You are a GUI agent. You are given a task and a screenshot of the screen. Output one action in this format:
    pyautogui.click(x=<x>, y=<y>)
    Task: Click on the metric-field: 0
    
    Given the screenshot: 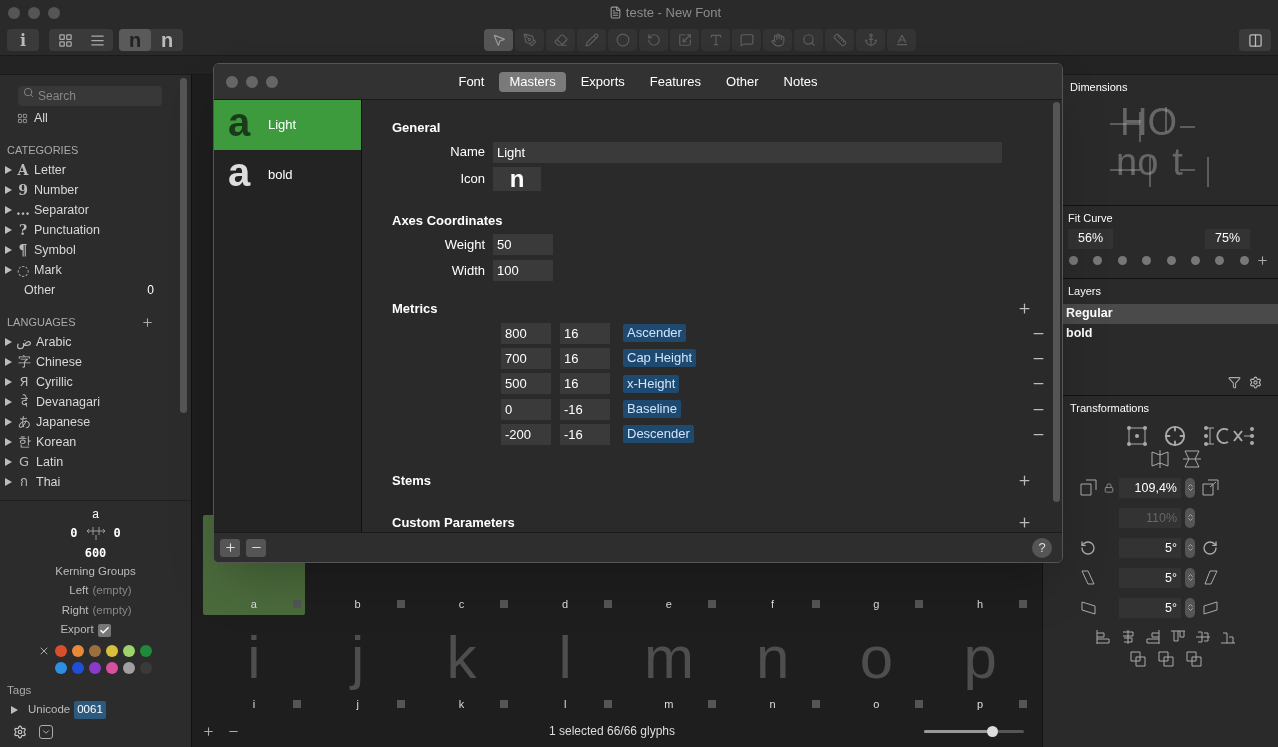 What is the action you would take?
    pyautogui.click(x=526, y=409)
    